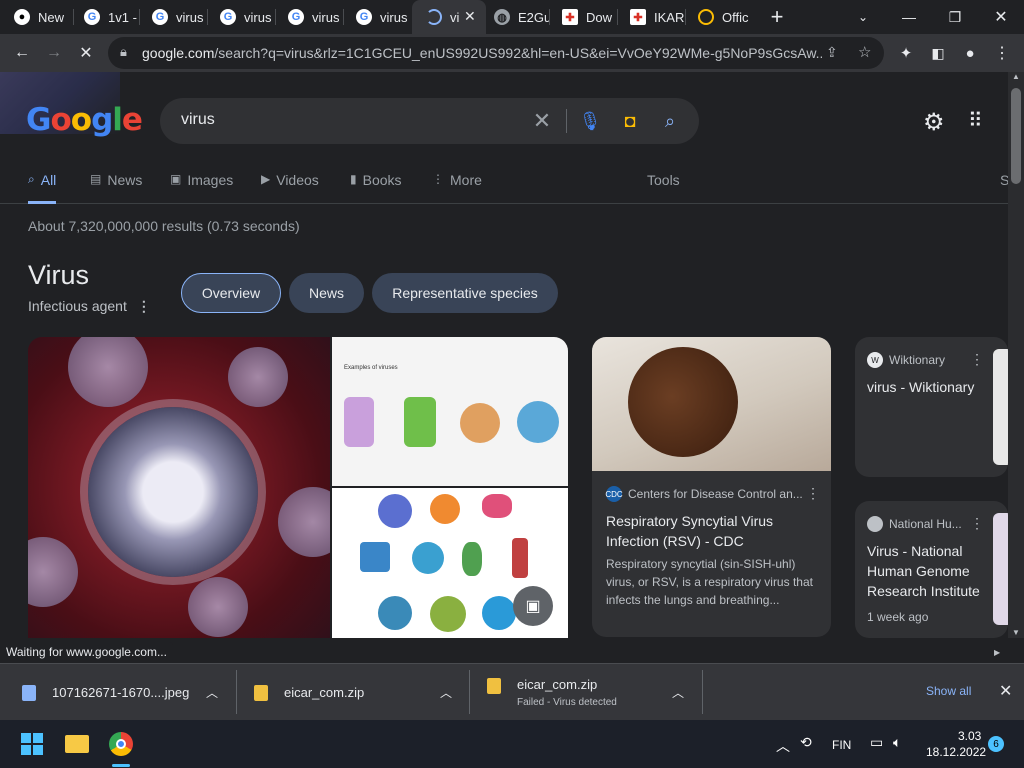 This screenshot has width=1024, height=768. I want to click on stop-loading-icon: ✕, so click(86, 53).